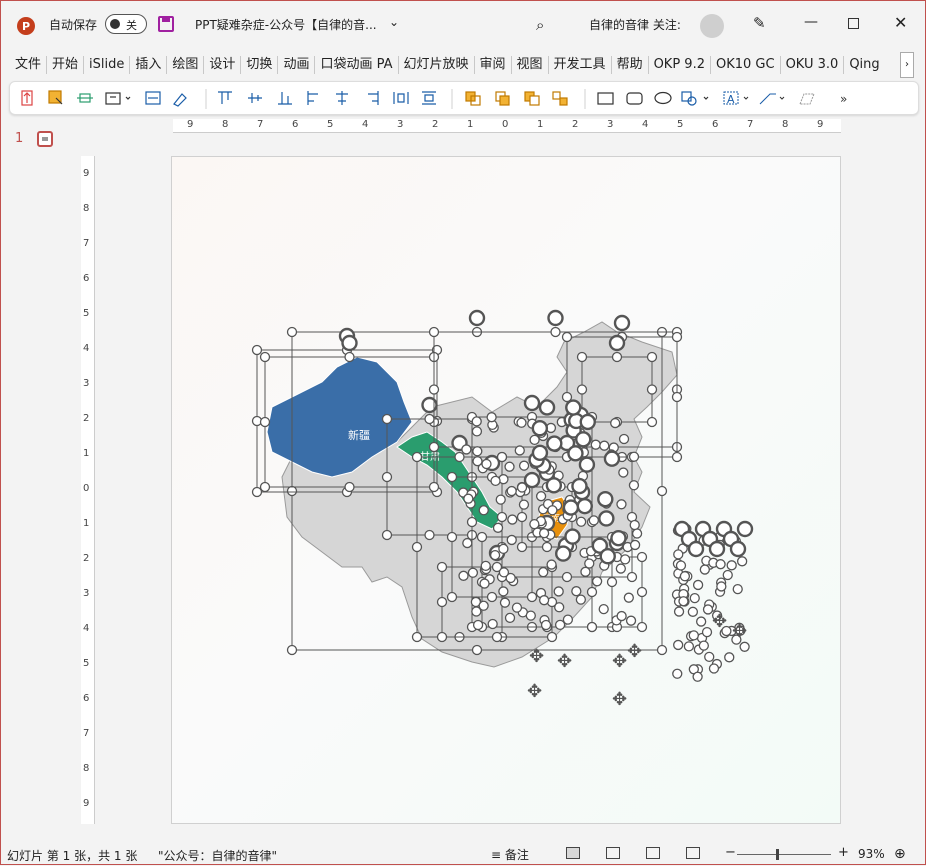 Image resolution: width=926 pixels, height=866 pixels. I want to click on avatar, so click(712, 26).